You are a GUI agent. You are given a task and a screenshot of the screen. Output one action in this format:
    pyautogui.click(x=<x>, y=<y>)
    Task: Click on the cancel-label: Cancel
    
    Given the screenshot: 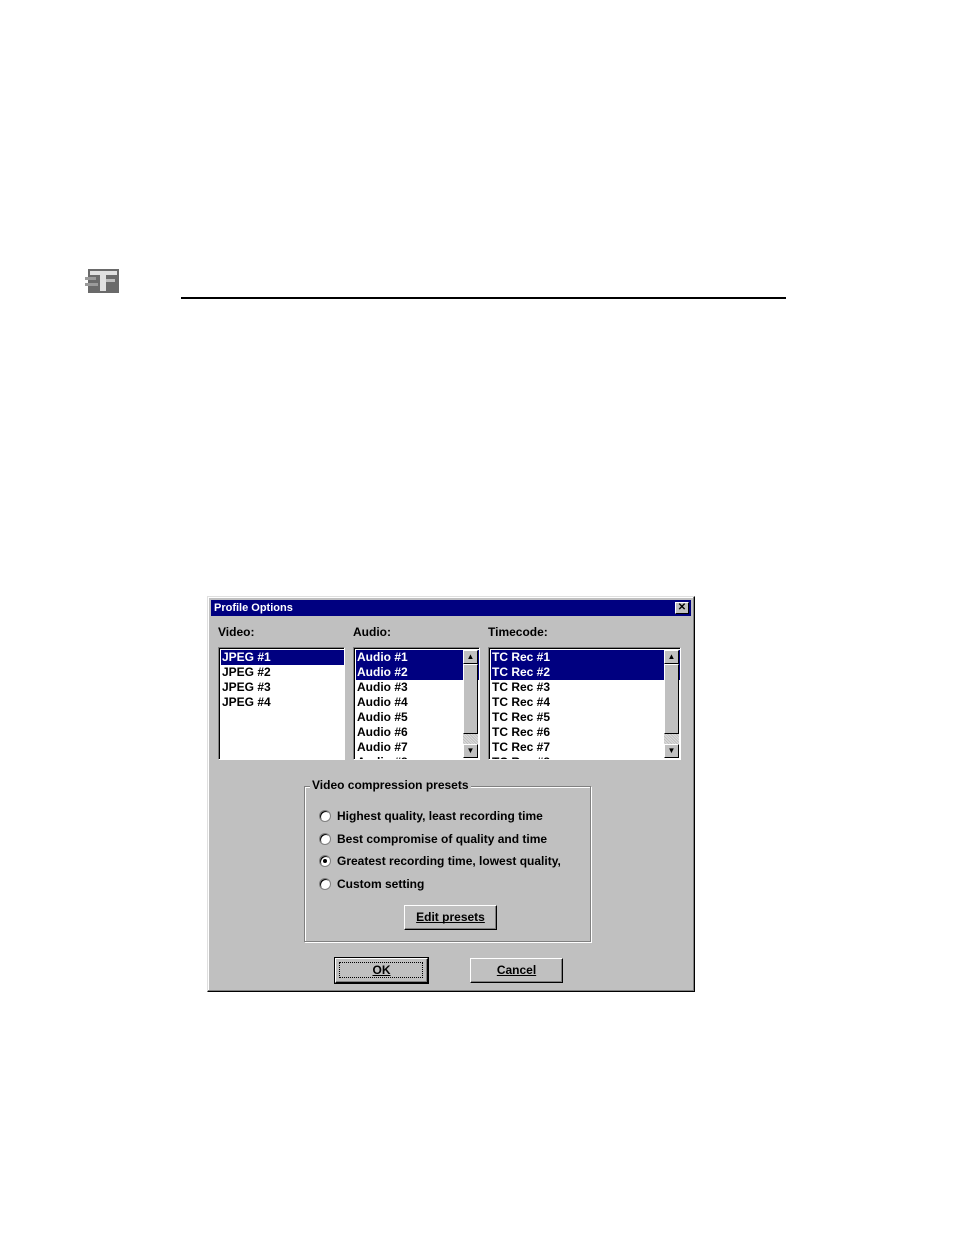 What is the action you would take?
    pyautogui.click(x=516, y=970)
    